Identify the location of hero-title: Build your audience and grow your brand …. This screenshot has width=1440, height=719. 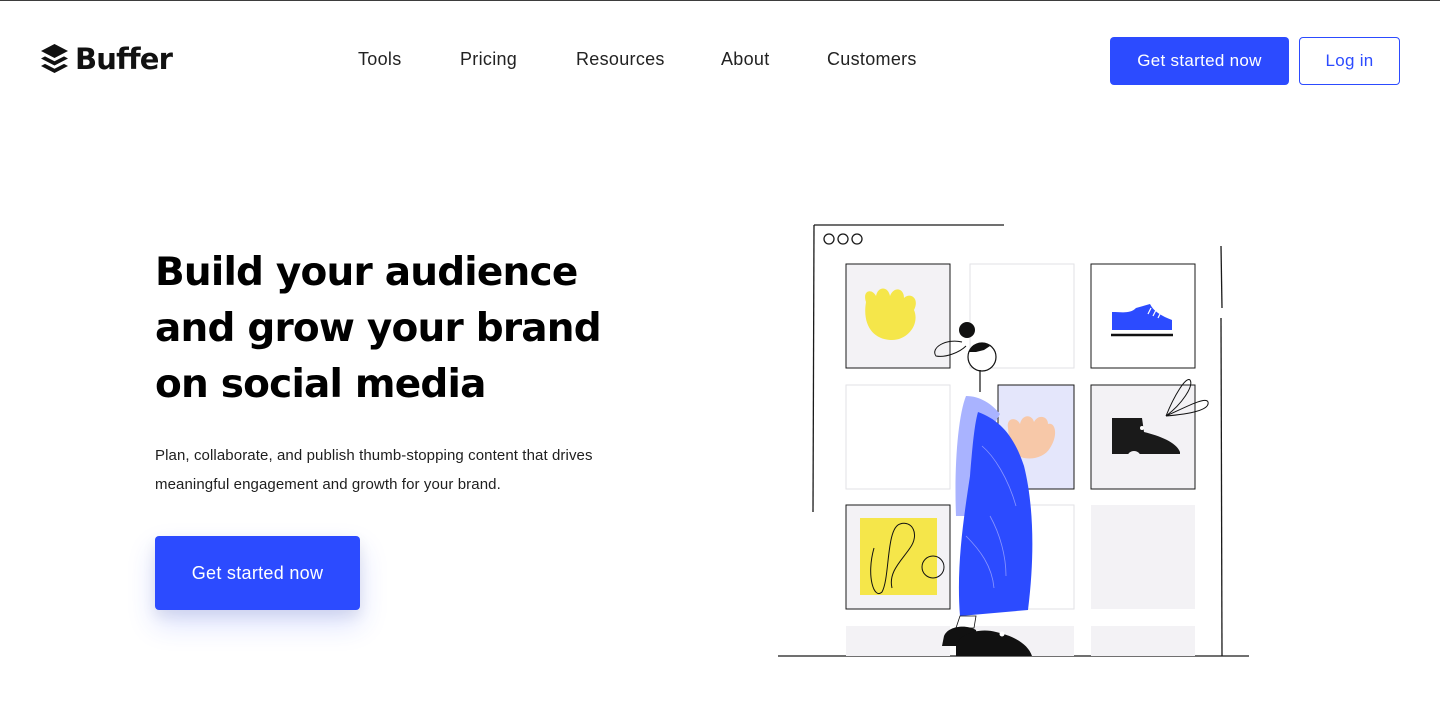
(395, 329).